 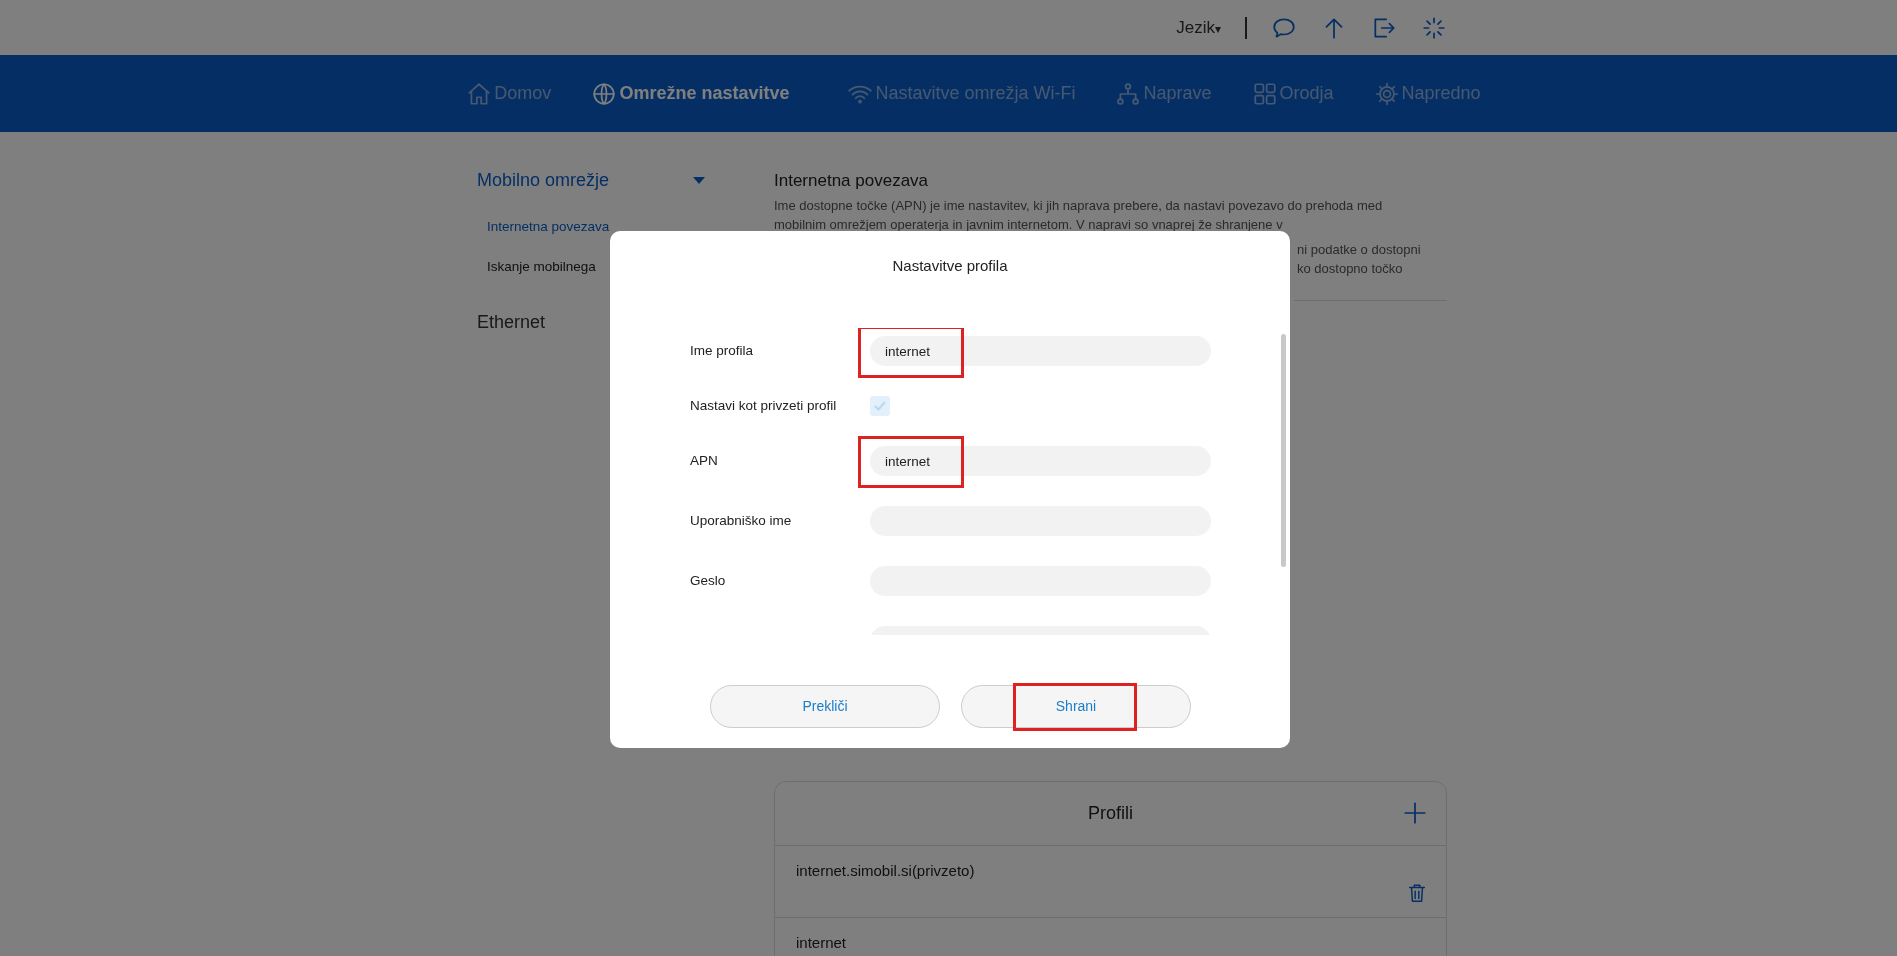 What do you see at coordinates (1029, 224) in the screenshot?
I see `description-text: mobilnim omrežjem operaterja in javnim internetom. V napravi so vnaprej že shranjene v` at bounding box center [1029, 224].